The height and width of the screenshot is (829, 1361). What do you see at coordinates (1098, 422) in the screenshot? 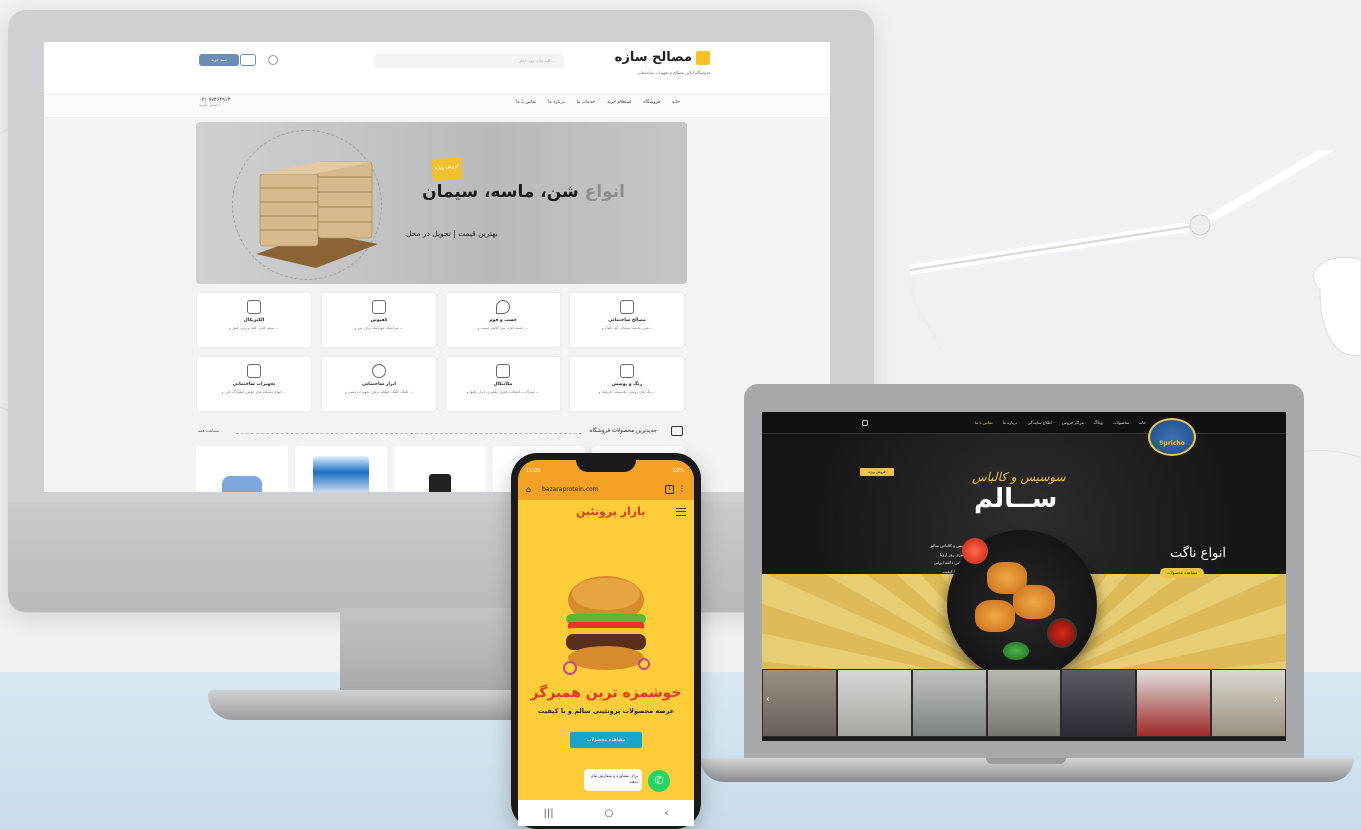
I see `nav-item: وبلاگ` at bounding box center [1098, 422].